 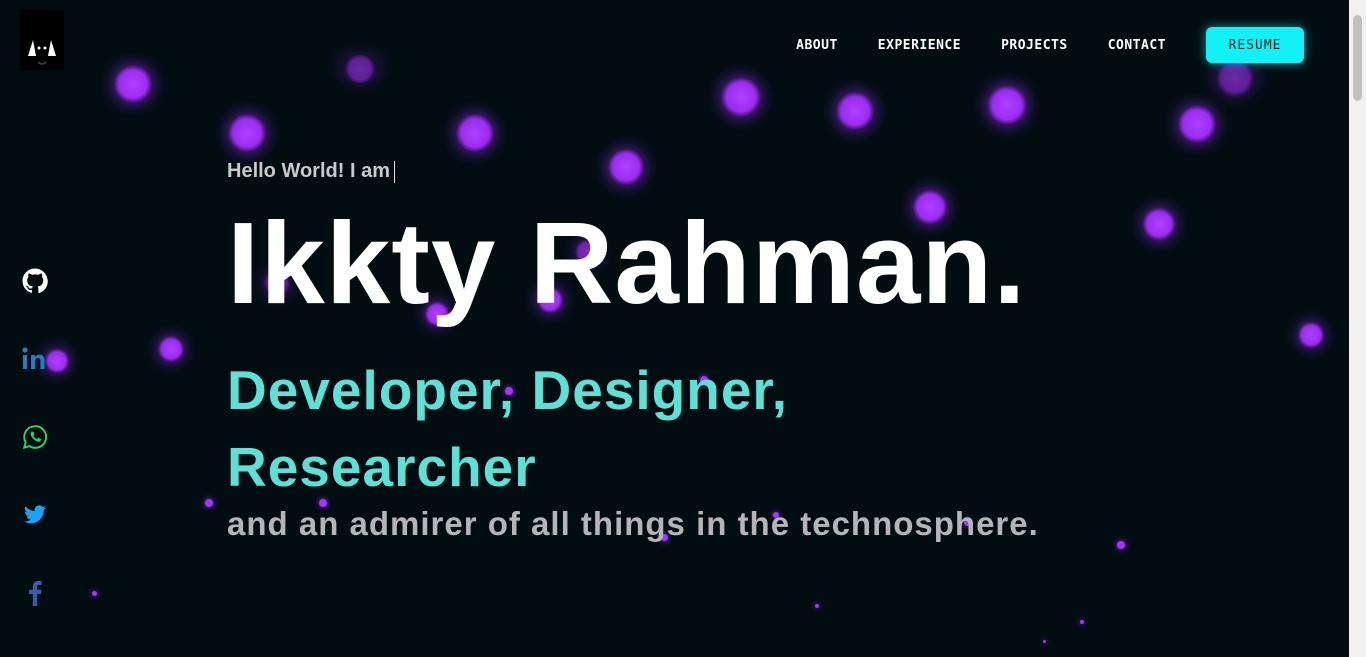 I want to click on github-icon, so click(x=35, y=281).